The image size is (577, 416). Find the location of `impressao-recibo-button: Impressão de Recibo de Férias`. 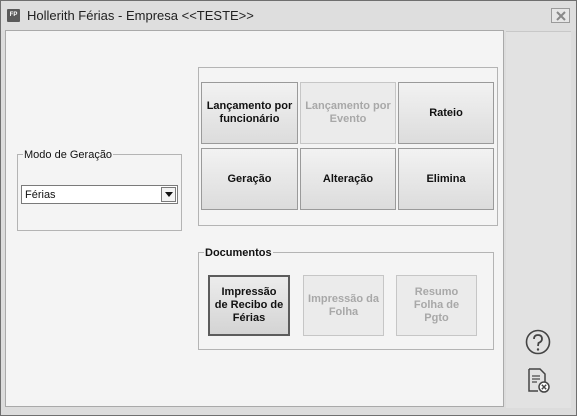

impressao-recibo-button: Impressão de Recibo de Férias is located at coordinates (249, 305).